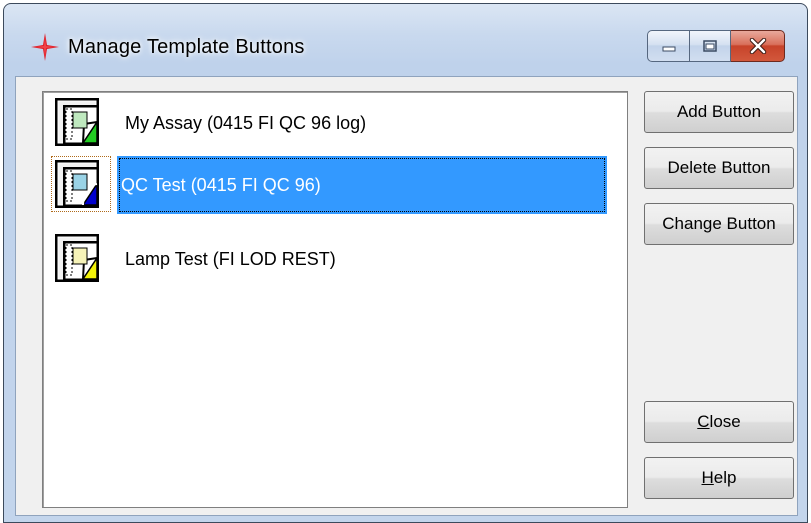 This screenshot has width=811, height=523. What do you see at coordinates (77, 122) in the screenshot?
I see `green-template-document-icon` at bounding box center [77, 122].